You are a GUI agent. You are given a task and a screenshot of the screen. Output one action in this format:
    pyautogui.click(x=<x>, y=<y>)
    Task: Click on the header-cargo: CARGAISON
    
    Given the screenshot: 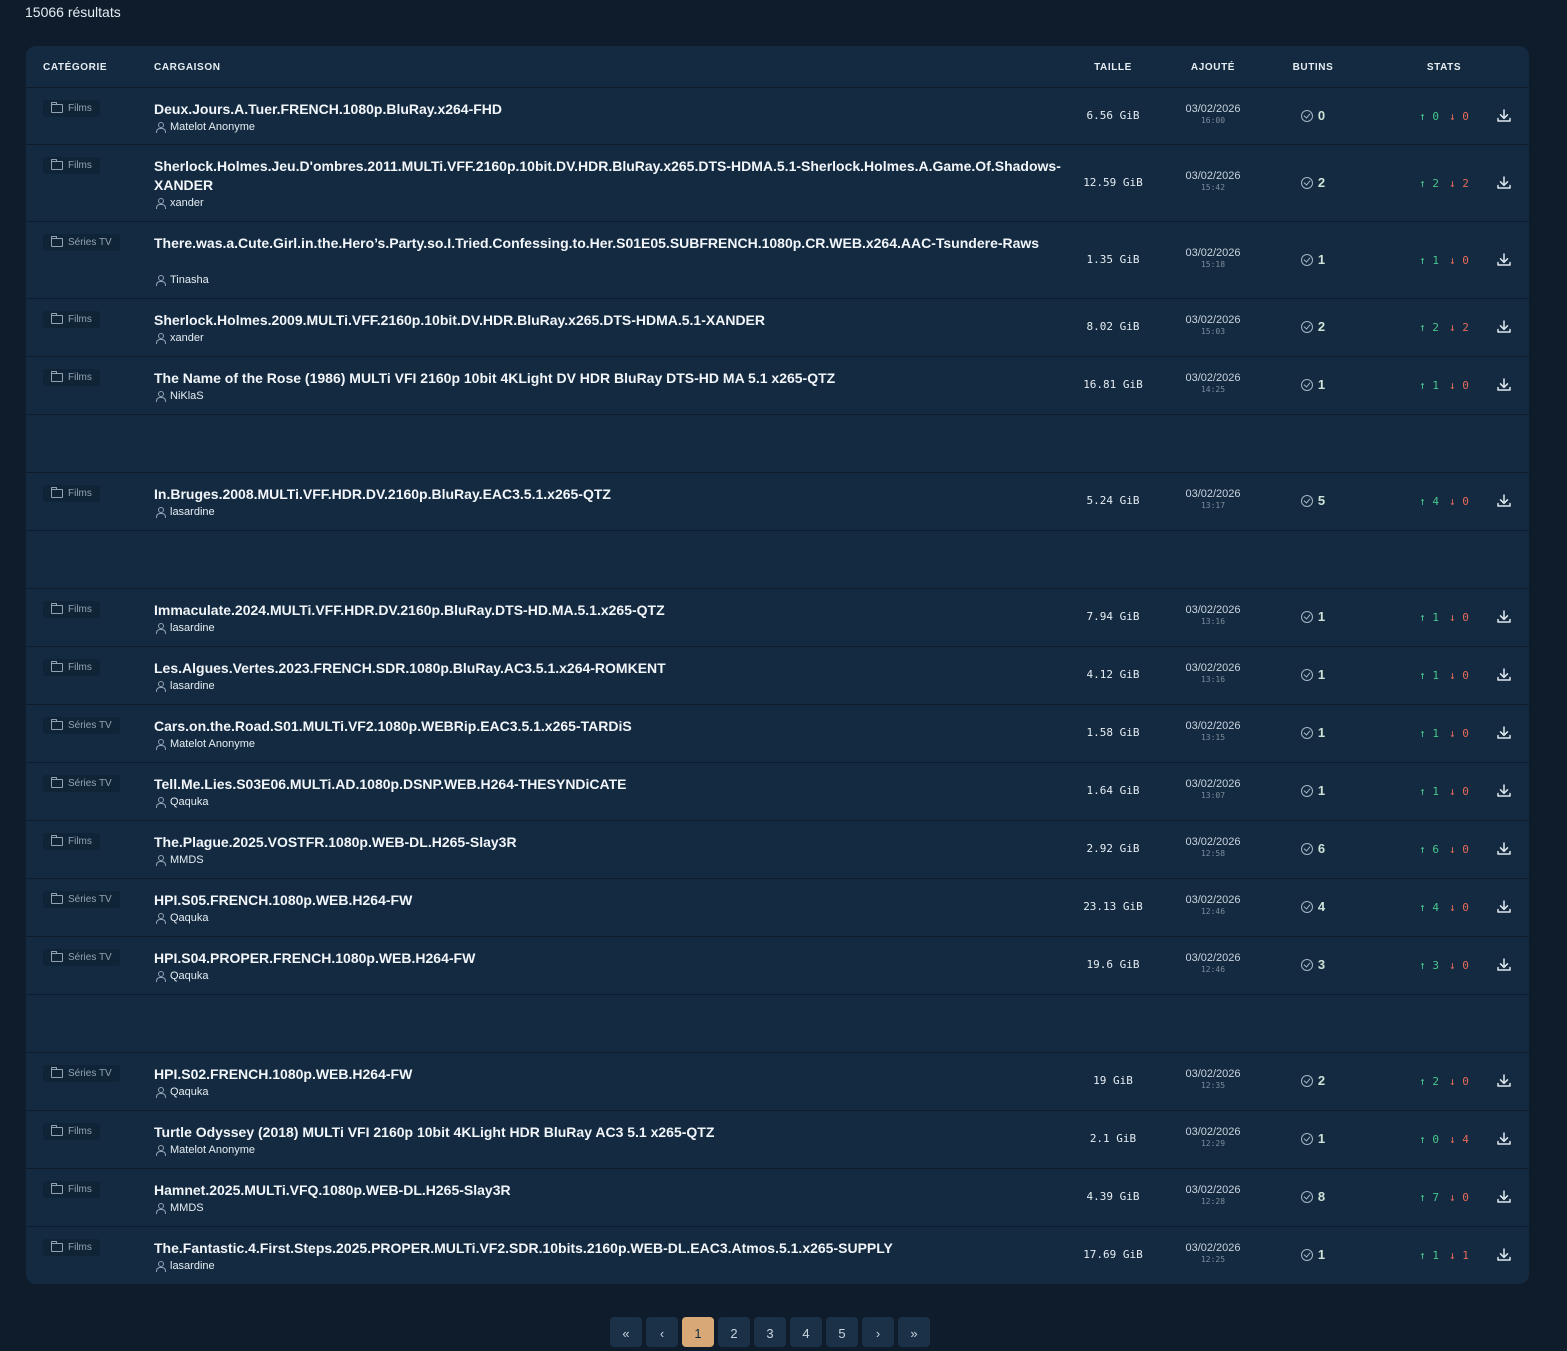 What is the action you would take?
    pyautogui.click(x=187, y=67)
    